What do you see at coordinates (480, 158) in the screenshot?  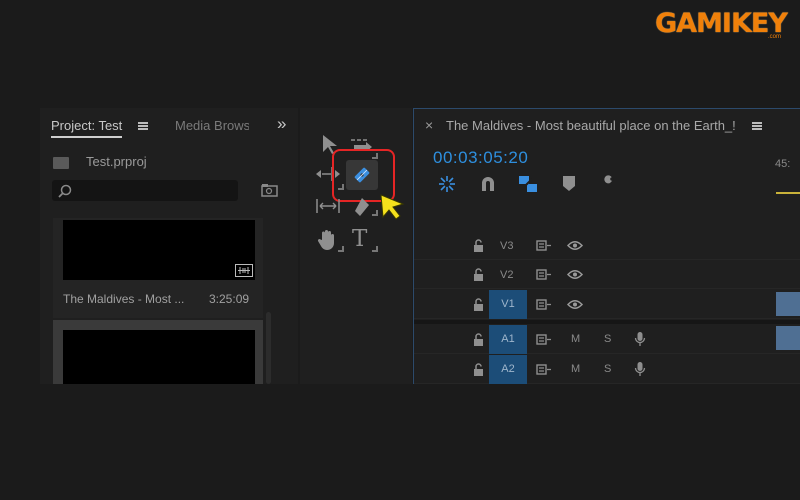 I see `playhead-timecode: 00:03:05:20` at bounding box center [480, 158].